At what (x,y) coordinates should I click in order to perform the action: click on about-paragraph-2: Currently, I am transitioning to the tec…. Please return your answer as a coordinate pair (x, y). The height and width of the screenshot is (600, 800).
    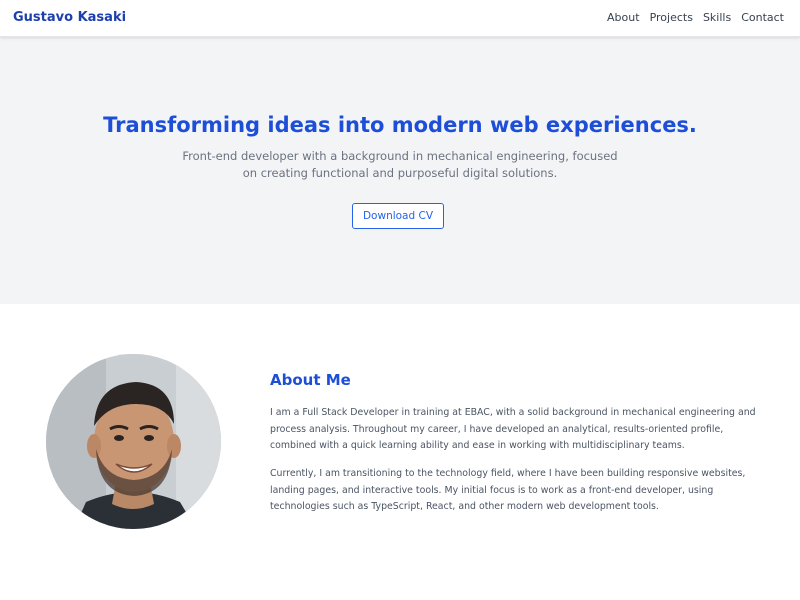
    Looking at the image, I should click on (508, 490).